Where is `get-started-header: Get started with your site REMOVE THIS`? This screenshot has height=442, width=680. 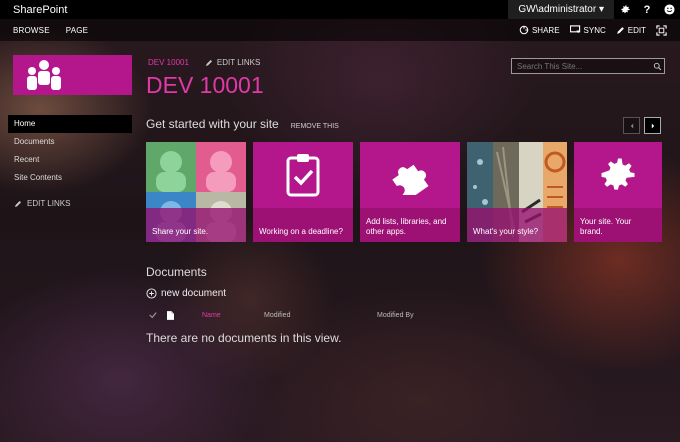
get-started-header: Get started with your site REMOVE THIS is located at coordinates (242, 124).